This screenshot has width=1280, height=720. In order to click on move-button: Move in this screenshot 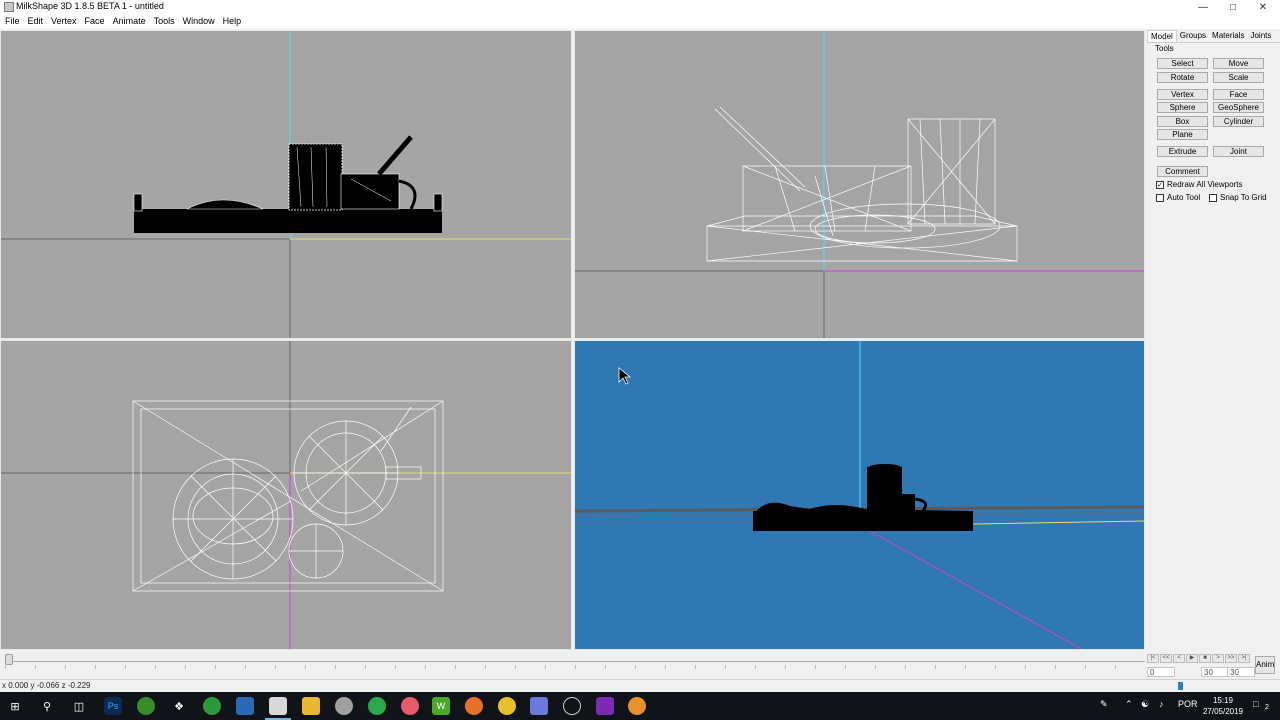, I will do `click(1238, 63)`.